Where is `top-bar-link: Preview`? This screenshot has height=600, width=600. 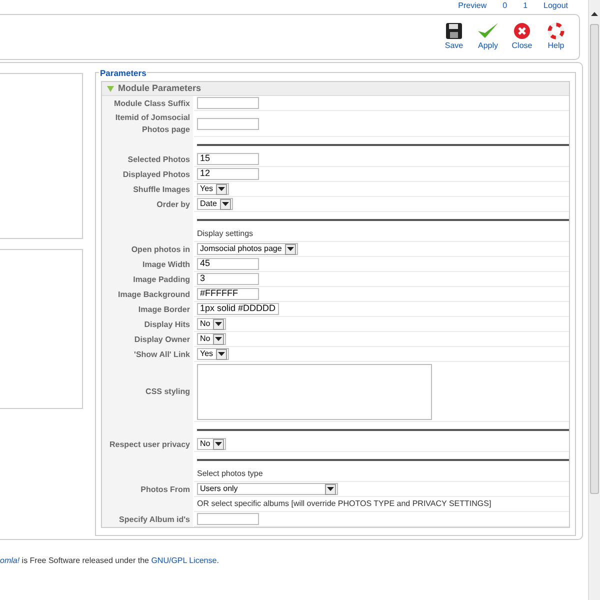 top-bar-link: Preview is located at coordinates (472, 5).